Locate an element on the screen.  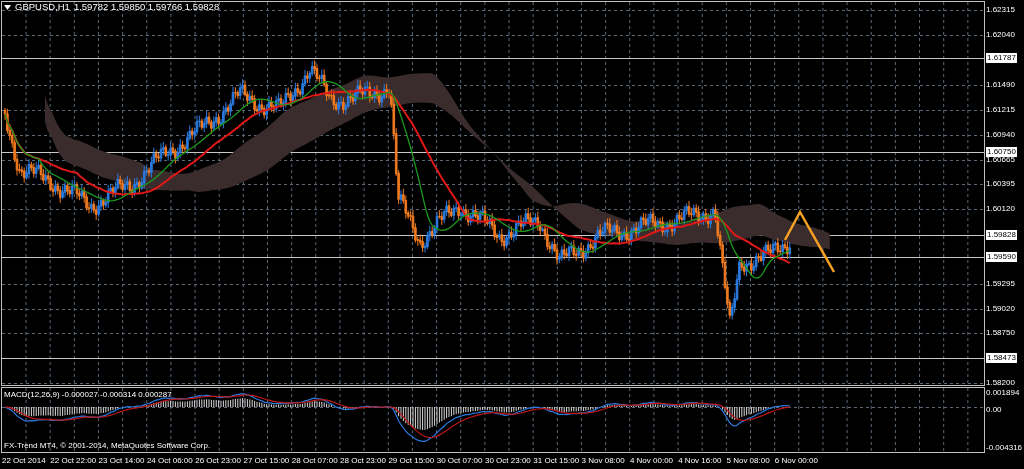
price-tick-label: 1.62040 is located at coordinates (1000, 34).